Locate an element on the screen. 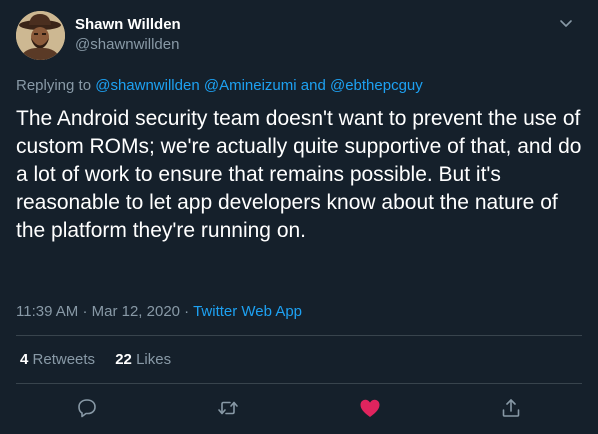  author-names: Shawn Willden @shawnwillden is located at coordinates (128, 35).